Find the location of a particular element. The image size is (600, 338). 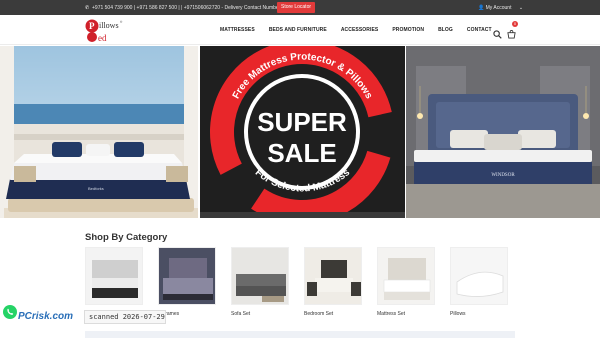

my-account-label: My Account is located at coordinates (498, 8).